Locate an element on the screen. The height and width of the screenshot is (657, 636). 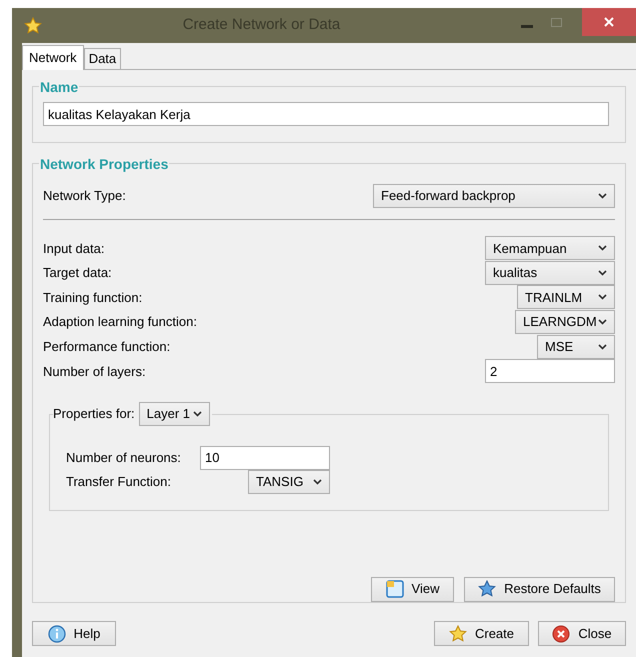
tab: Network is located at coordinates (53, 57).